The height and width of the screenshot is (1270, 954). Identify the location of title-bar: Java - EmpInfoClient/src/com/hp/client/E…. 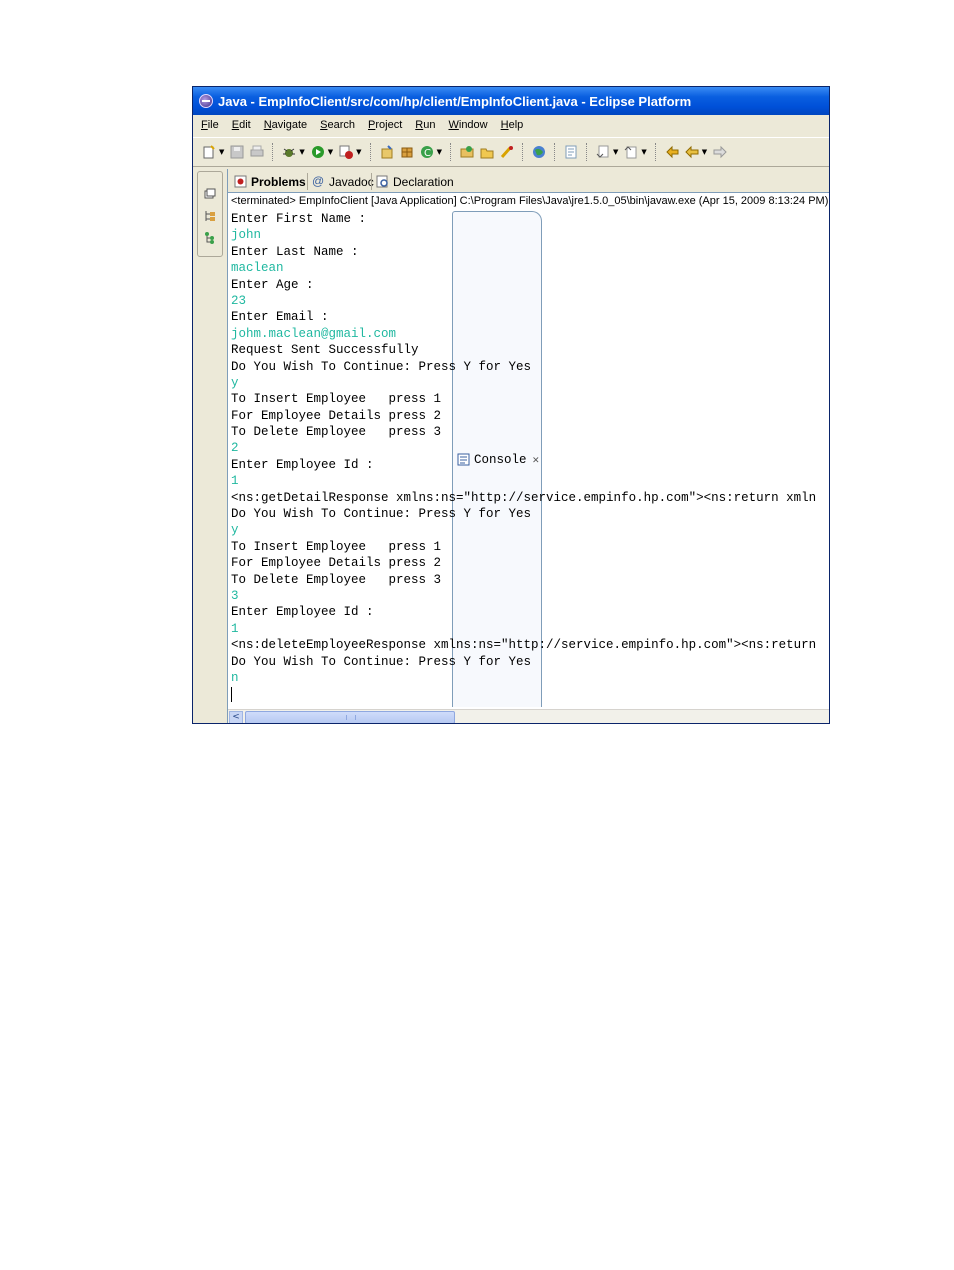
(511, 101).